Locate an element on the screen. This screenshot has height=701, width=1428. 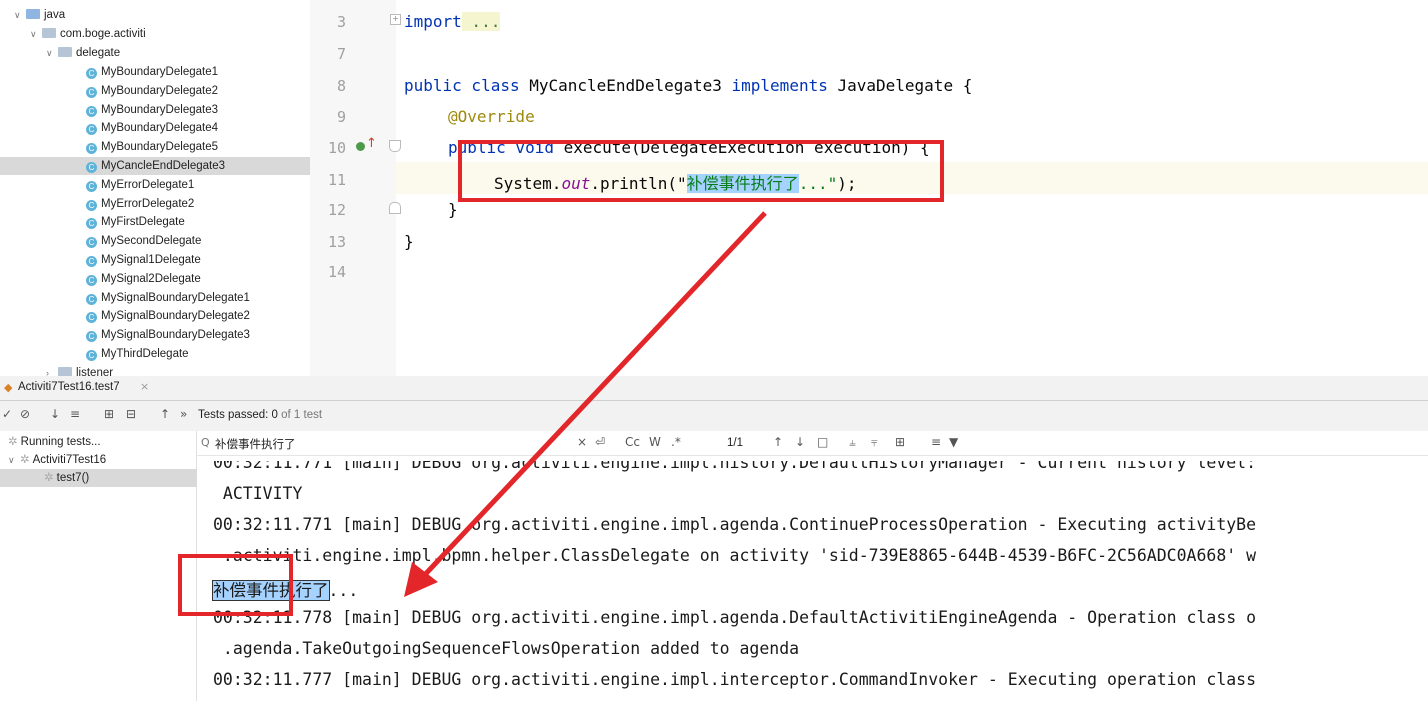
line-number: 12 is located at coordinates (336, 210).